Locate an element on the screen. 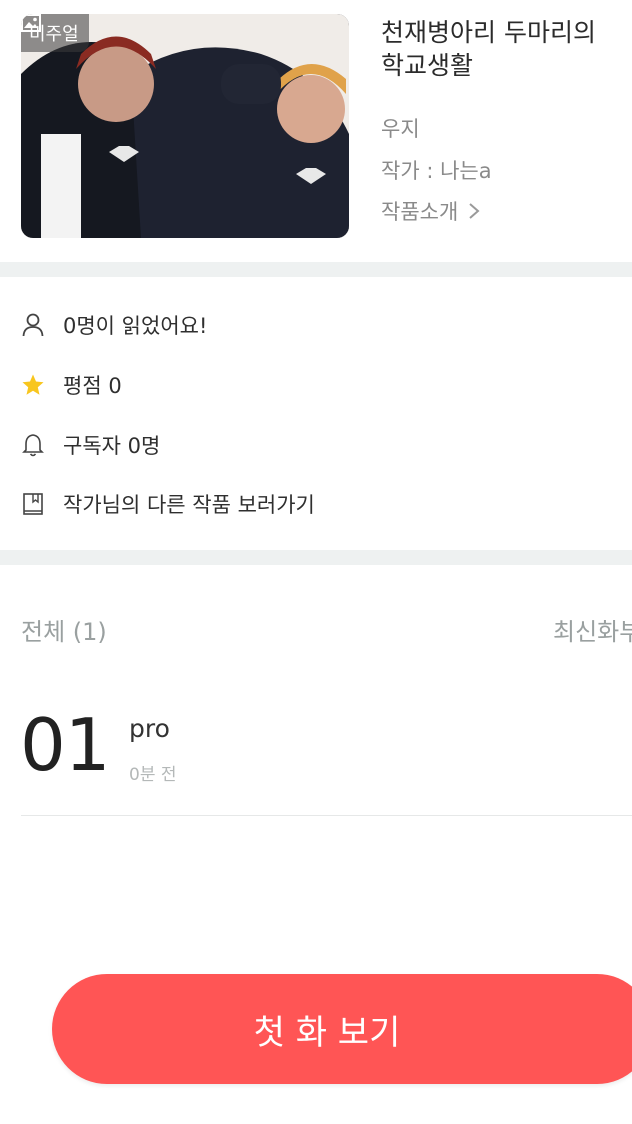 Image resolution: width=632 pixels, height=1124 pixels. subscribers-text: 구독자 0명 is located at coordinates (112, 446).